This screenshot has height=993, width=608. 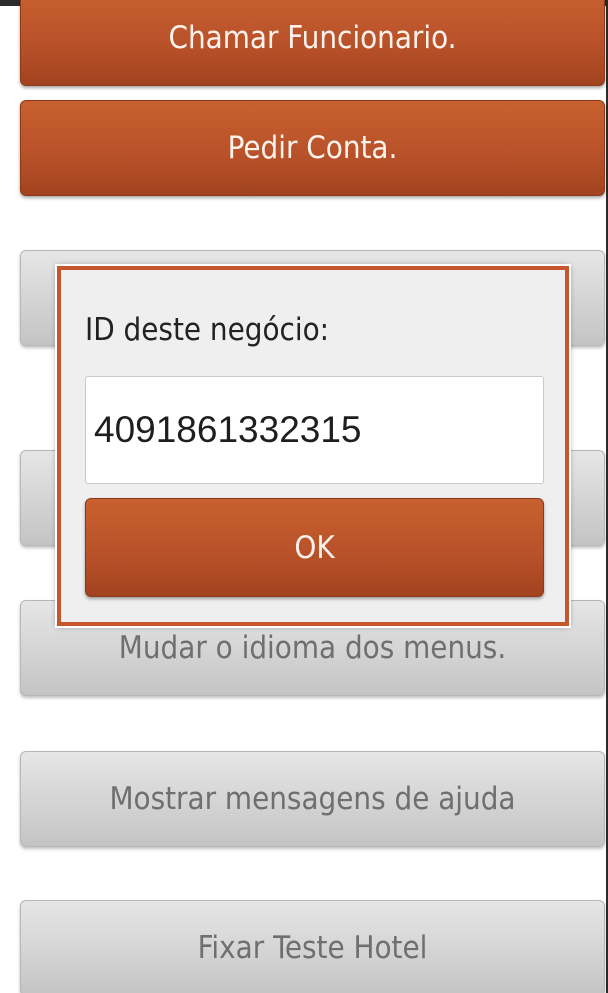 What do you see at coordinates (312, 148) in the screenshot?
I see `request-bill-button: Pedir Conta.` at bounding box center [312, 148].